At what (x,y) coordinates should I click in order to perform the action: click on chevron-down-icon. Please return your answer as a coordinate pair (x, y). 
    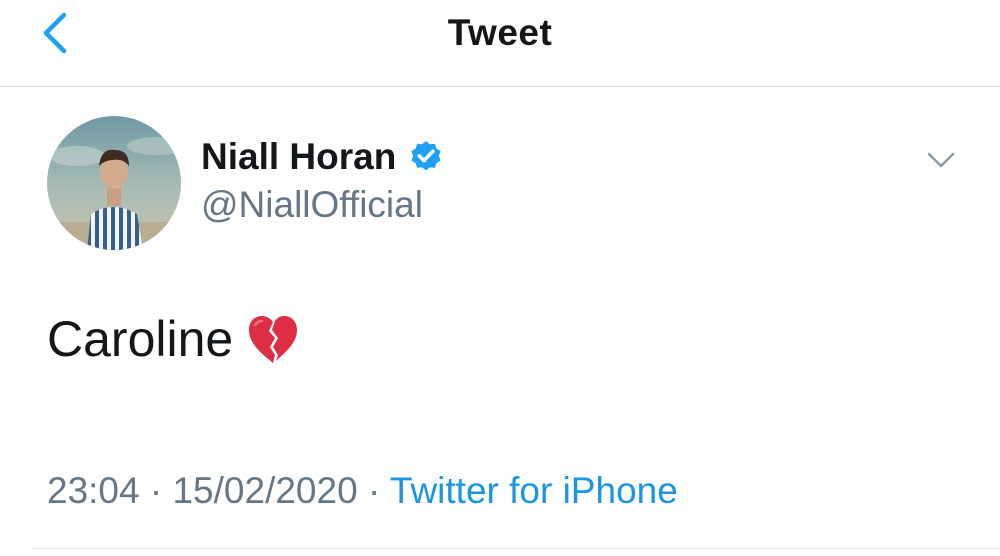
    Looking at the image, I should click on (941, 160).